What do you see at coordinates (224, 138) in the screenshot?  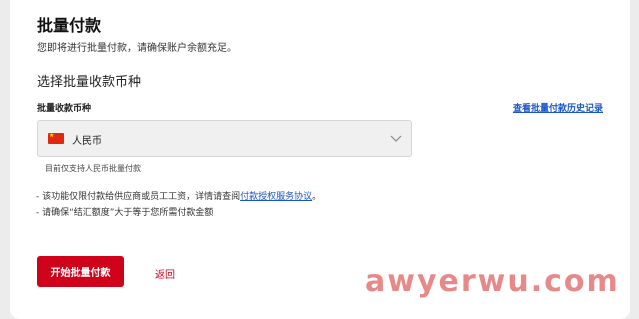 I see `currency-select: ★ 人民币` at bounding box center [224, 138].